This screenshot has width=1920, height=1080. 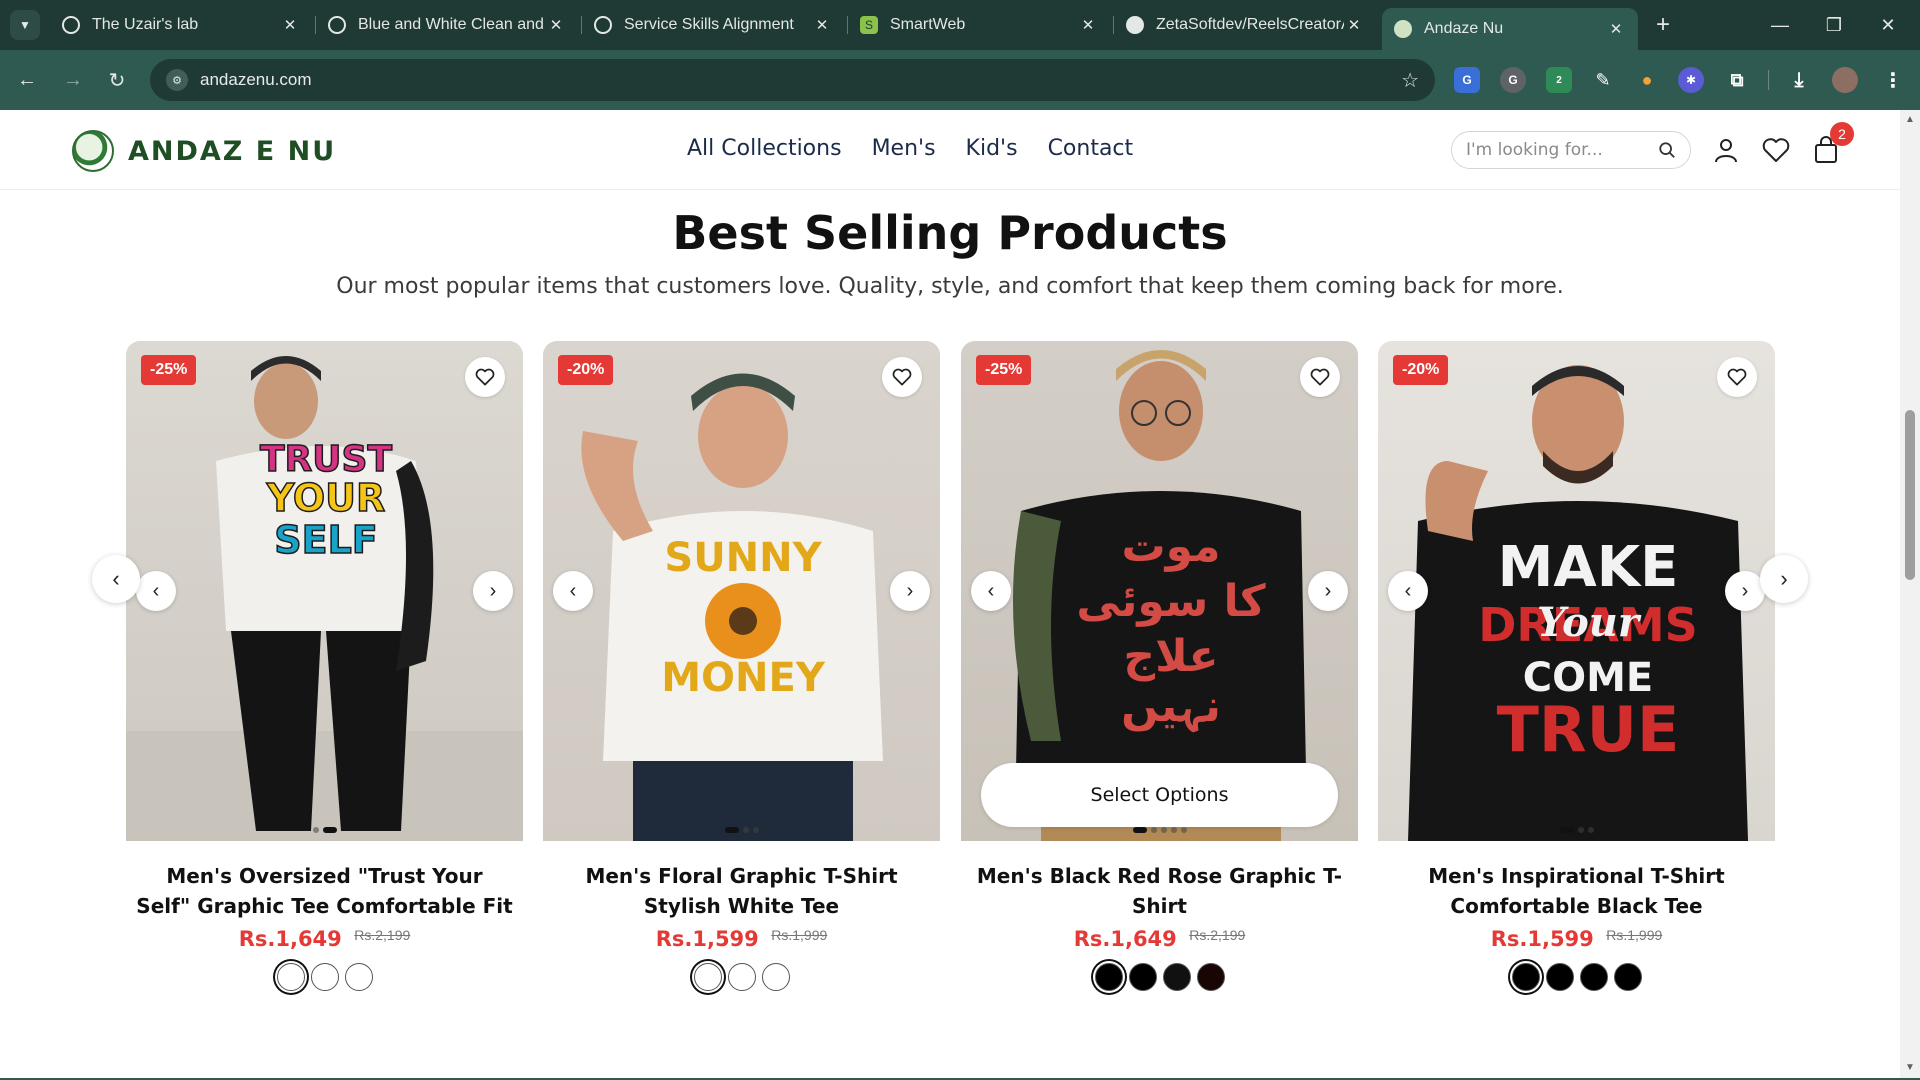 I want to click on more-menu-icon: ⋮, so click(x=1893, y=80).